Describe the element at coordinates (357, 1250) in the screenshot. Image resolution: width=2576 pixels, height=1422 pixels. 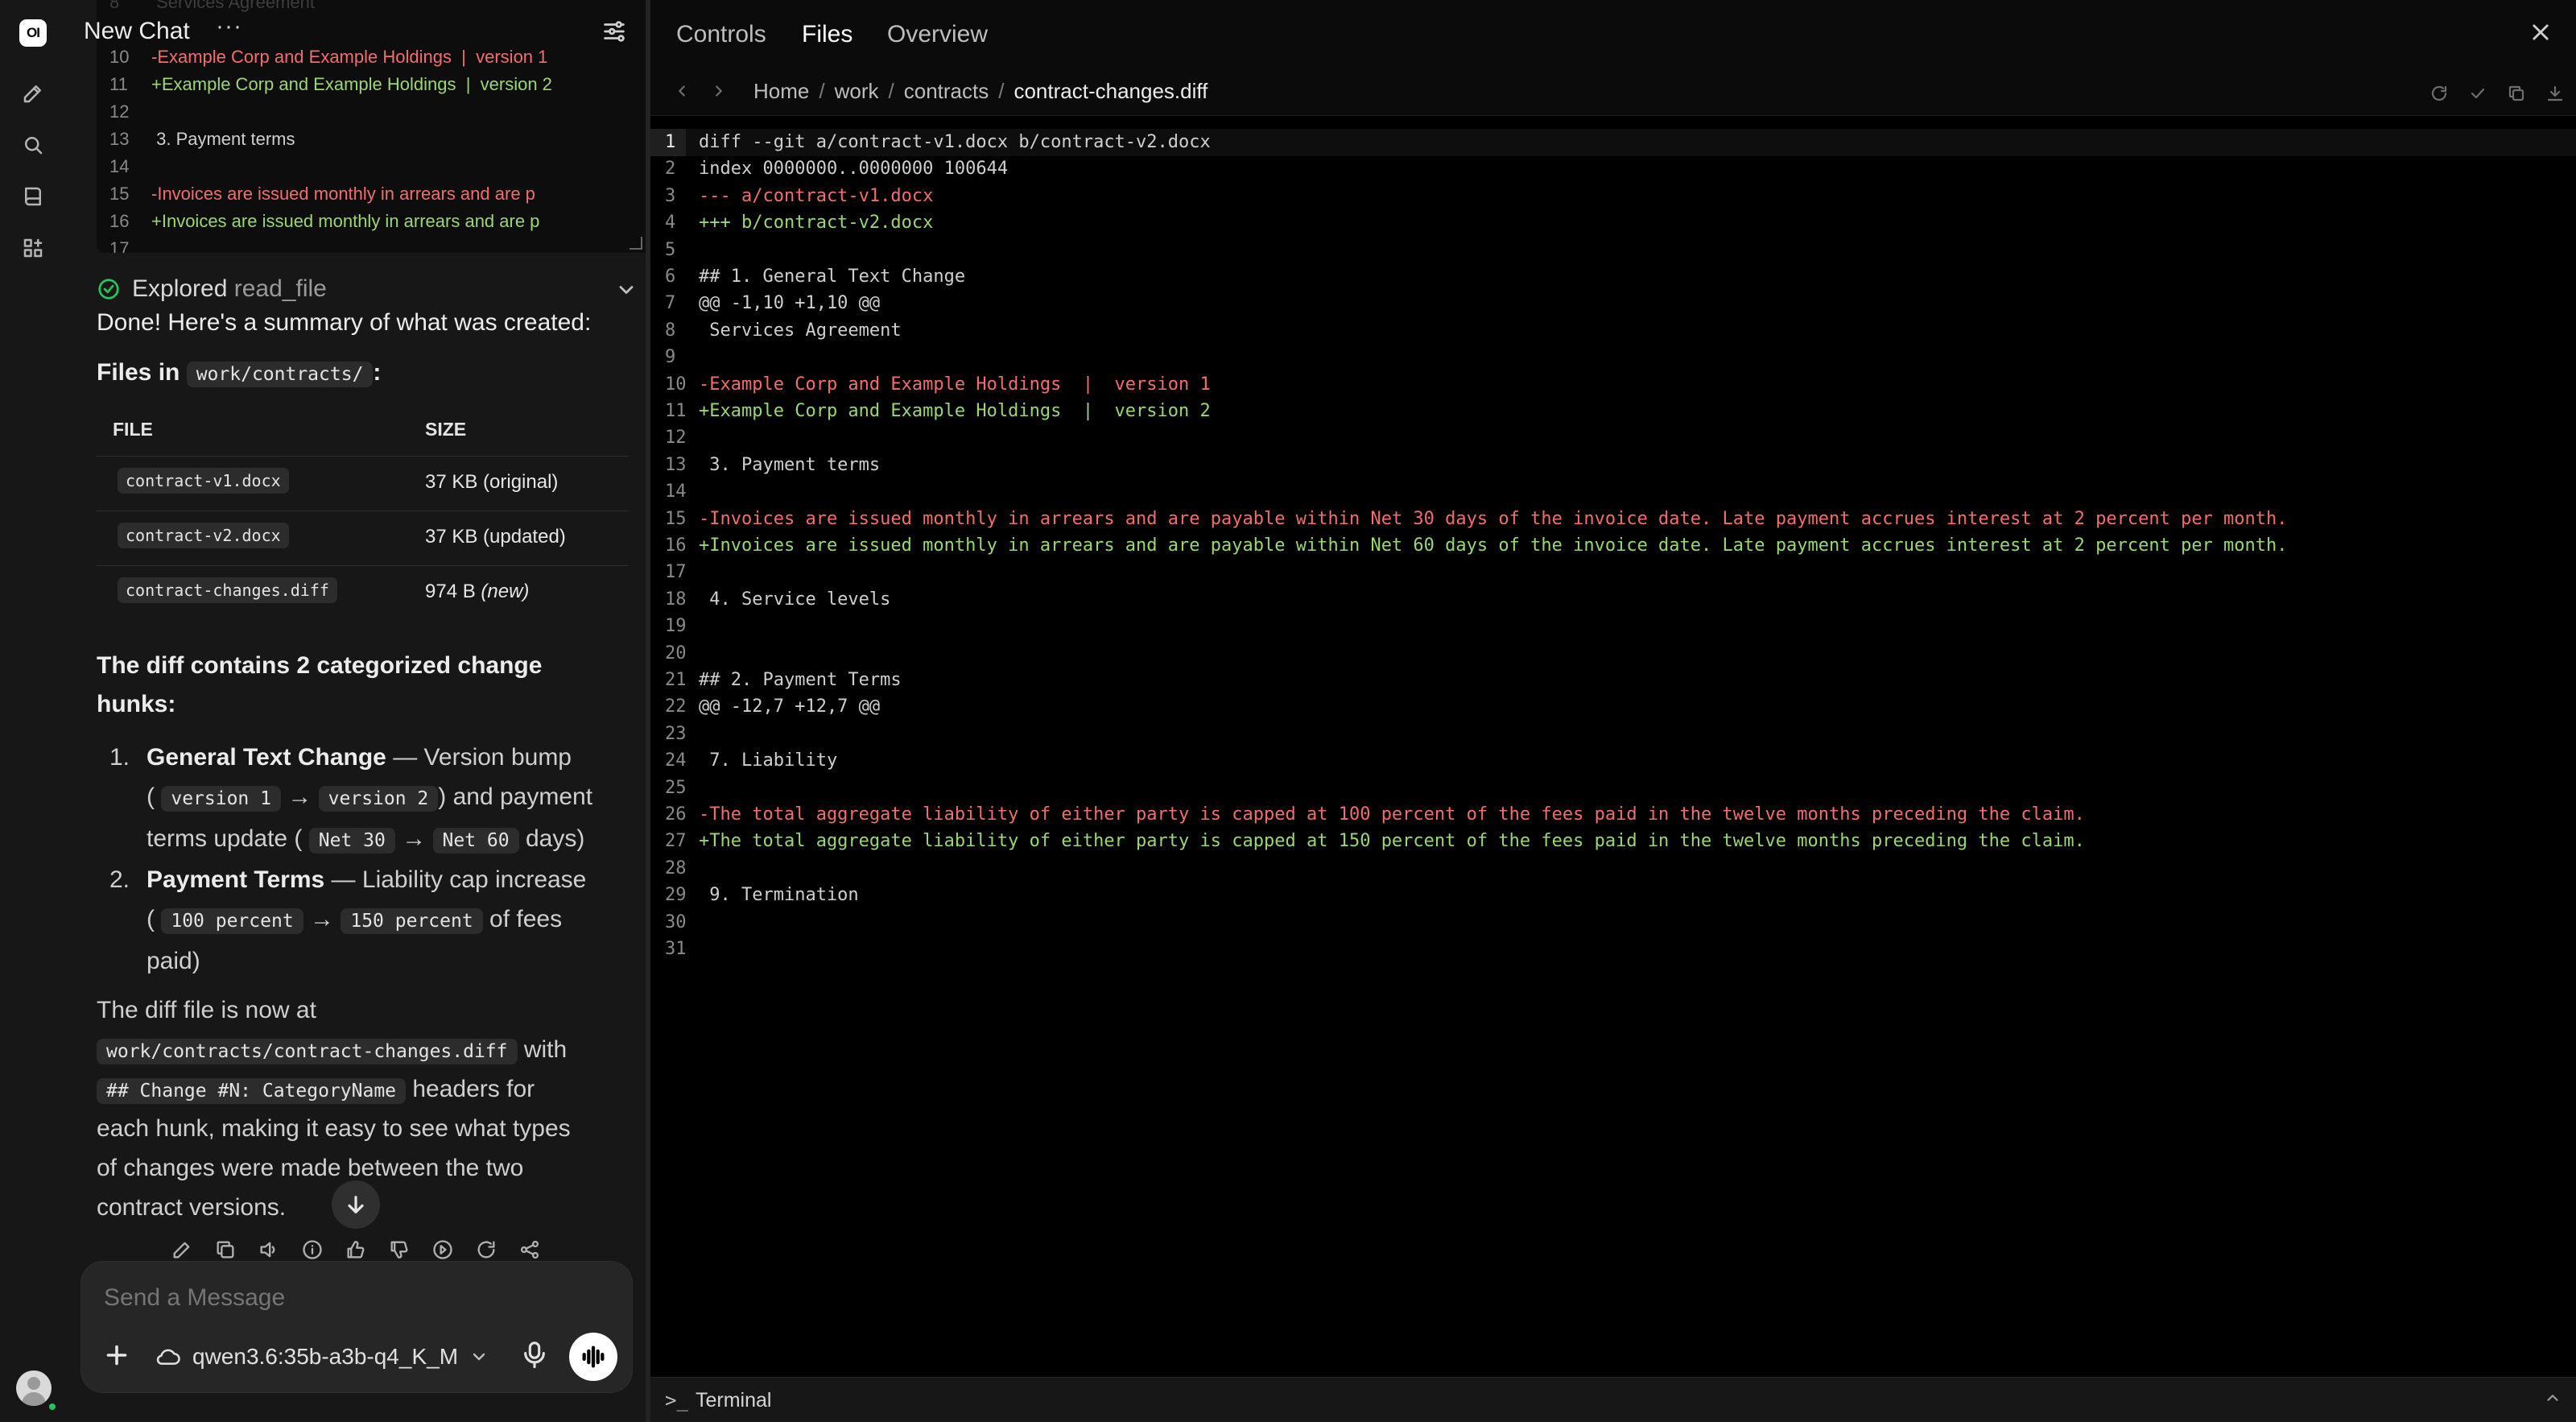
I see `thumbs-up-icon` at that location.